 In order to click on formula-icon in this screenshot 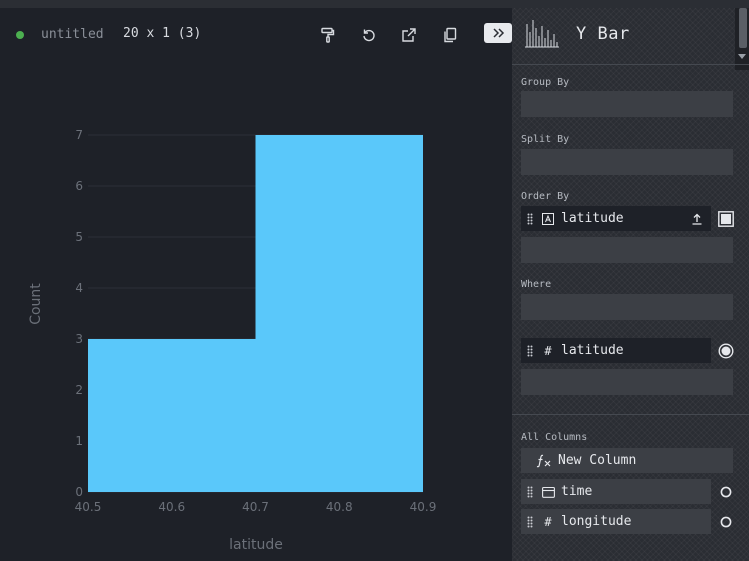, I will do `click(544, 461)`.